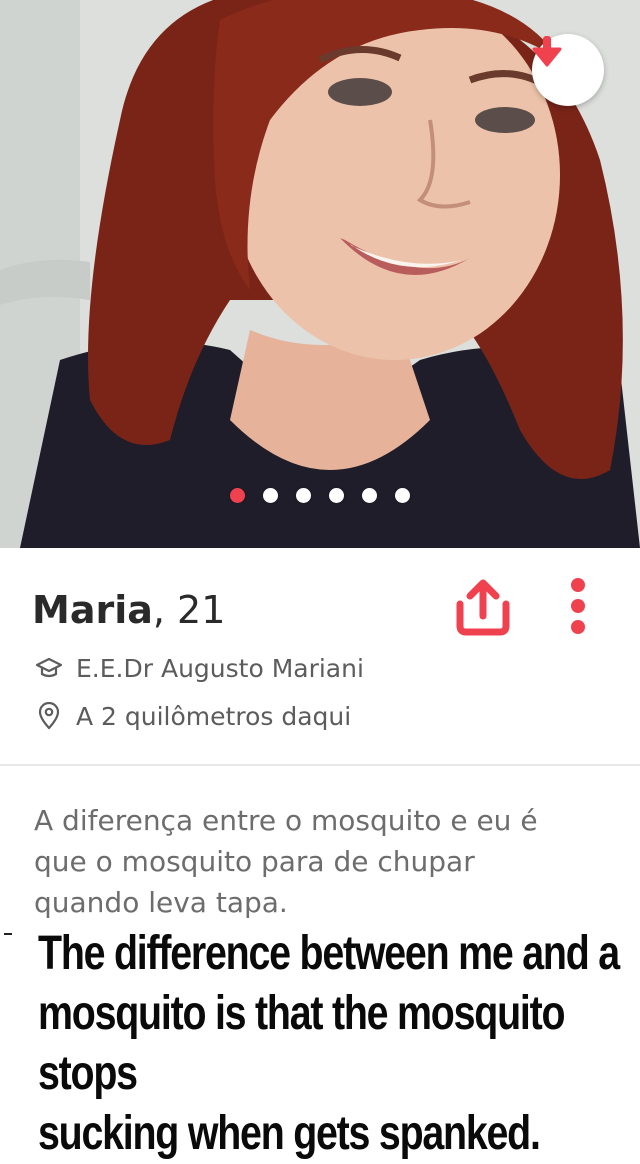 Image resolution: width=640 pixels, height=1164 pixels. What do you see at coordinates (49, 716) in the screenshot?
I see `location-pin-icon` at bounding box center [49, 716].